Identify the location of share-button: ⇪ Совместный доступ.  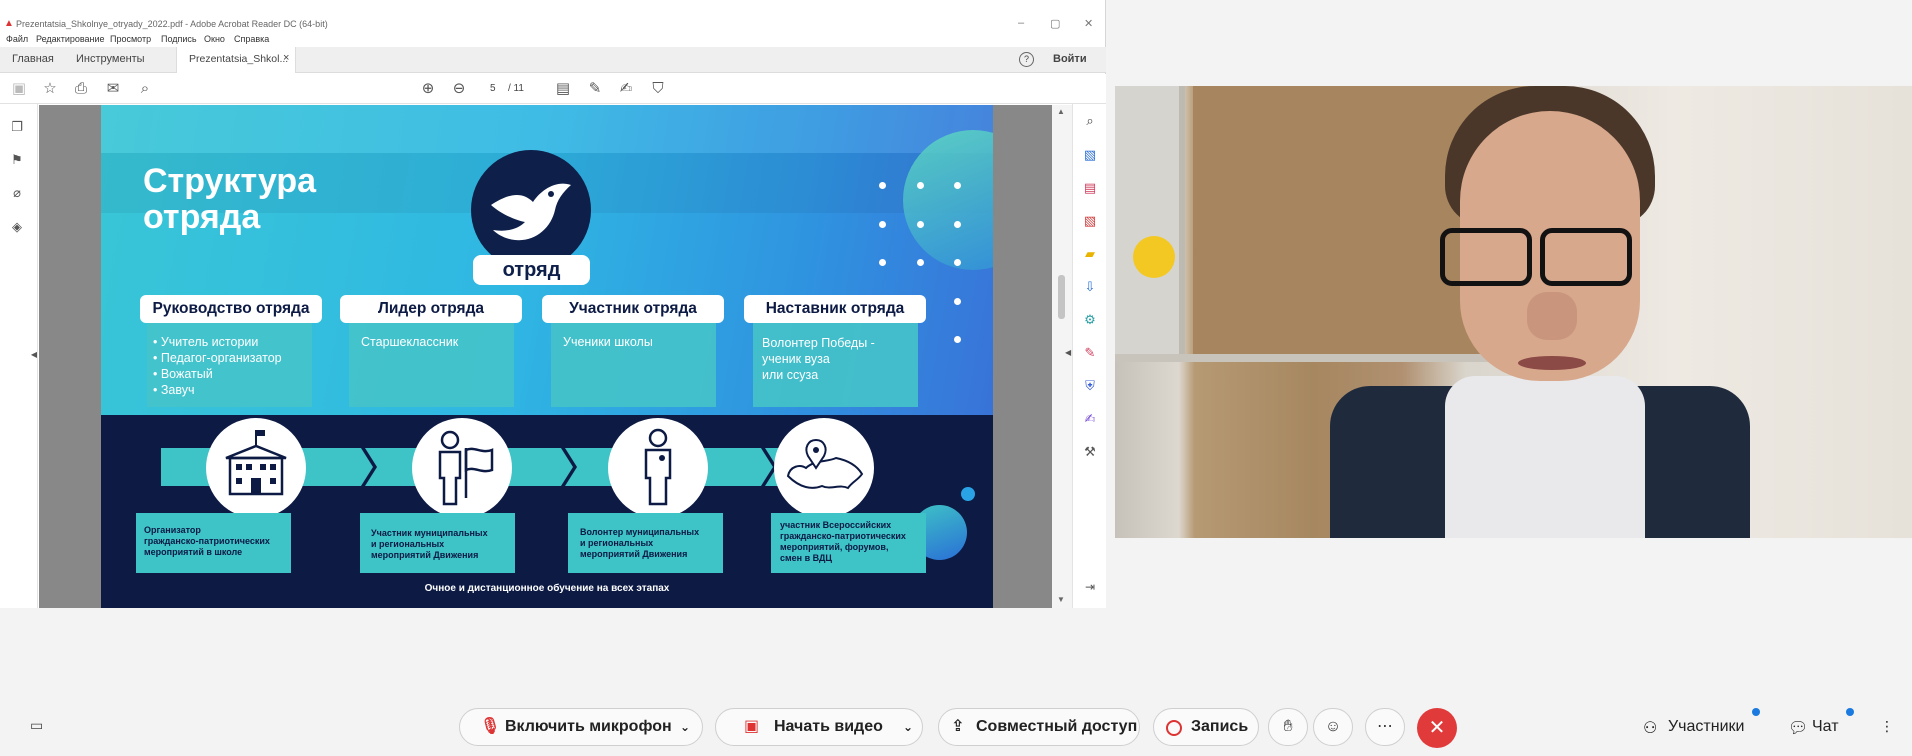
(1039, 727).